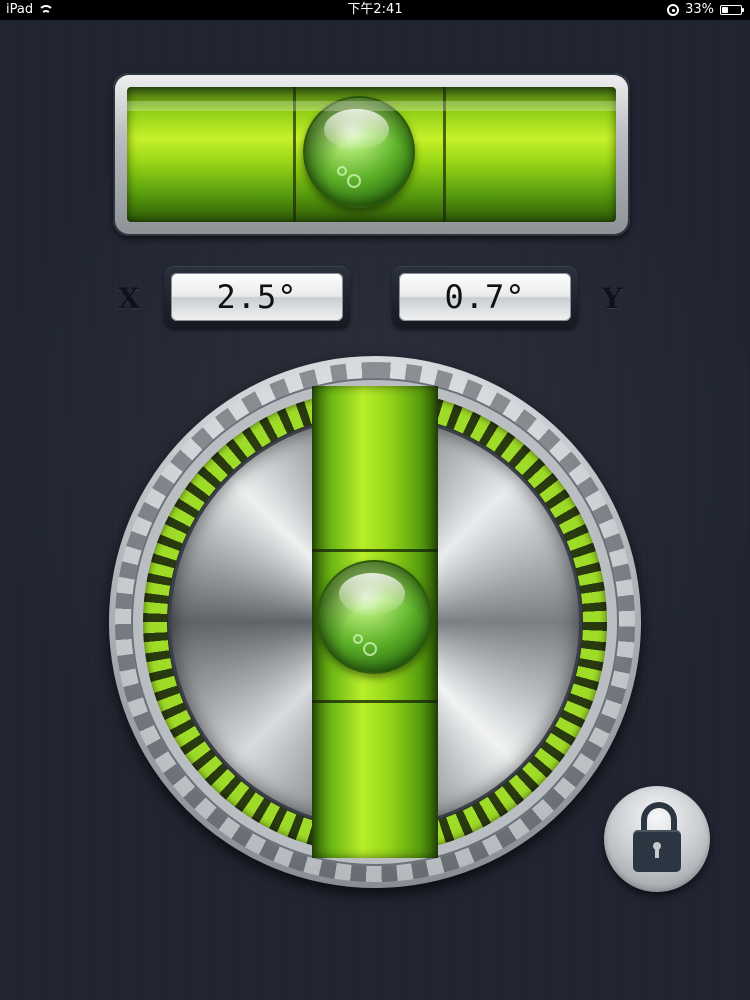  I want to click on vial-marker-right, so click(444, 154).